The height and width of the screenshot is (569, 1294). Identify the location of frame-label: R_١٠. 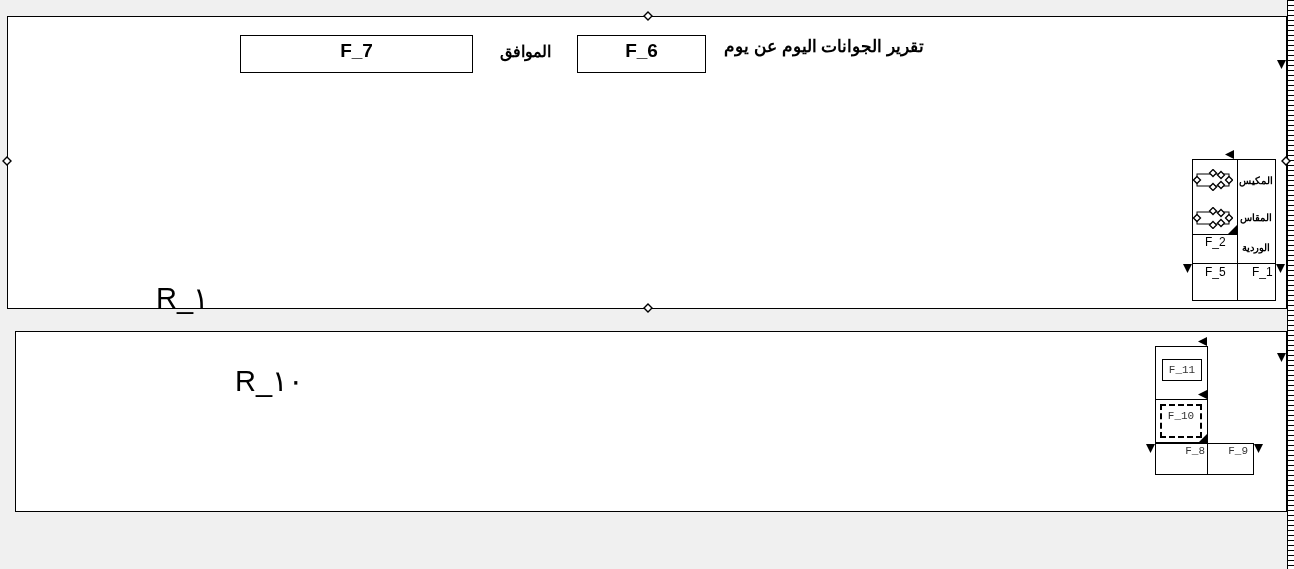
(270, 381).